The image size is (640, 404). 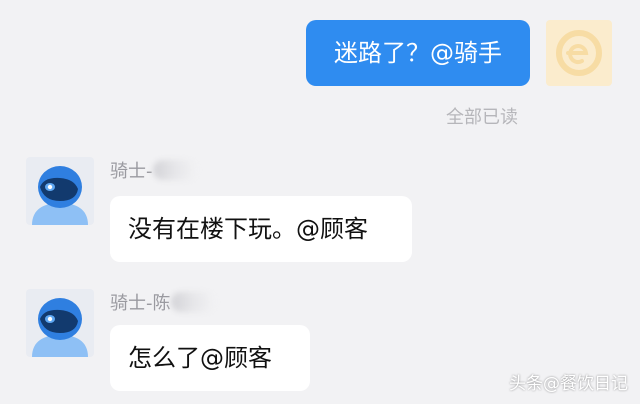 What do you see at coordinates (482, 117) in the screenshot?
I see `read-status: 全部已读` at bounding box center [482, 117].